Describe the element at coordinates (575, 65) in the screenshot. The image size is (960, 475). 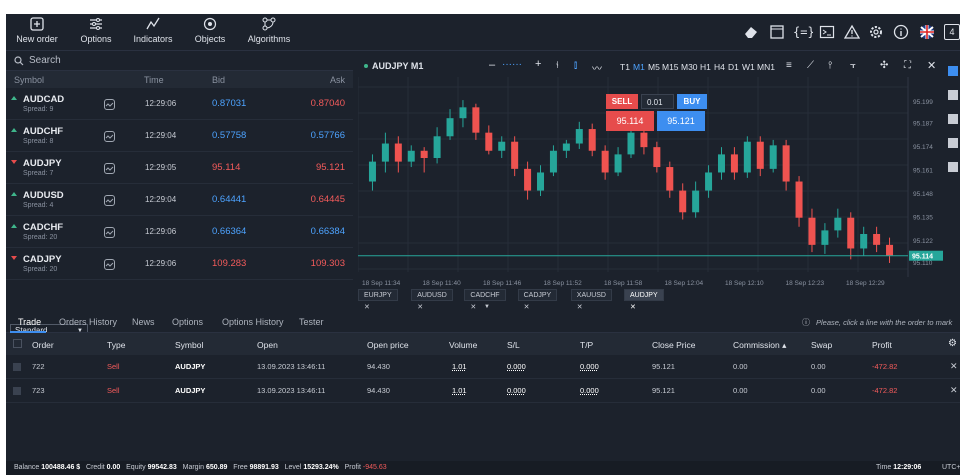
I see `candles-icon: ⫾` at that location.